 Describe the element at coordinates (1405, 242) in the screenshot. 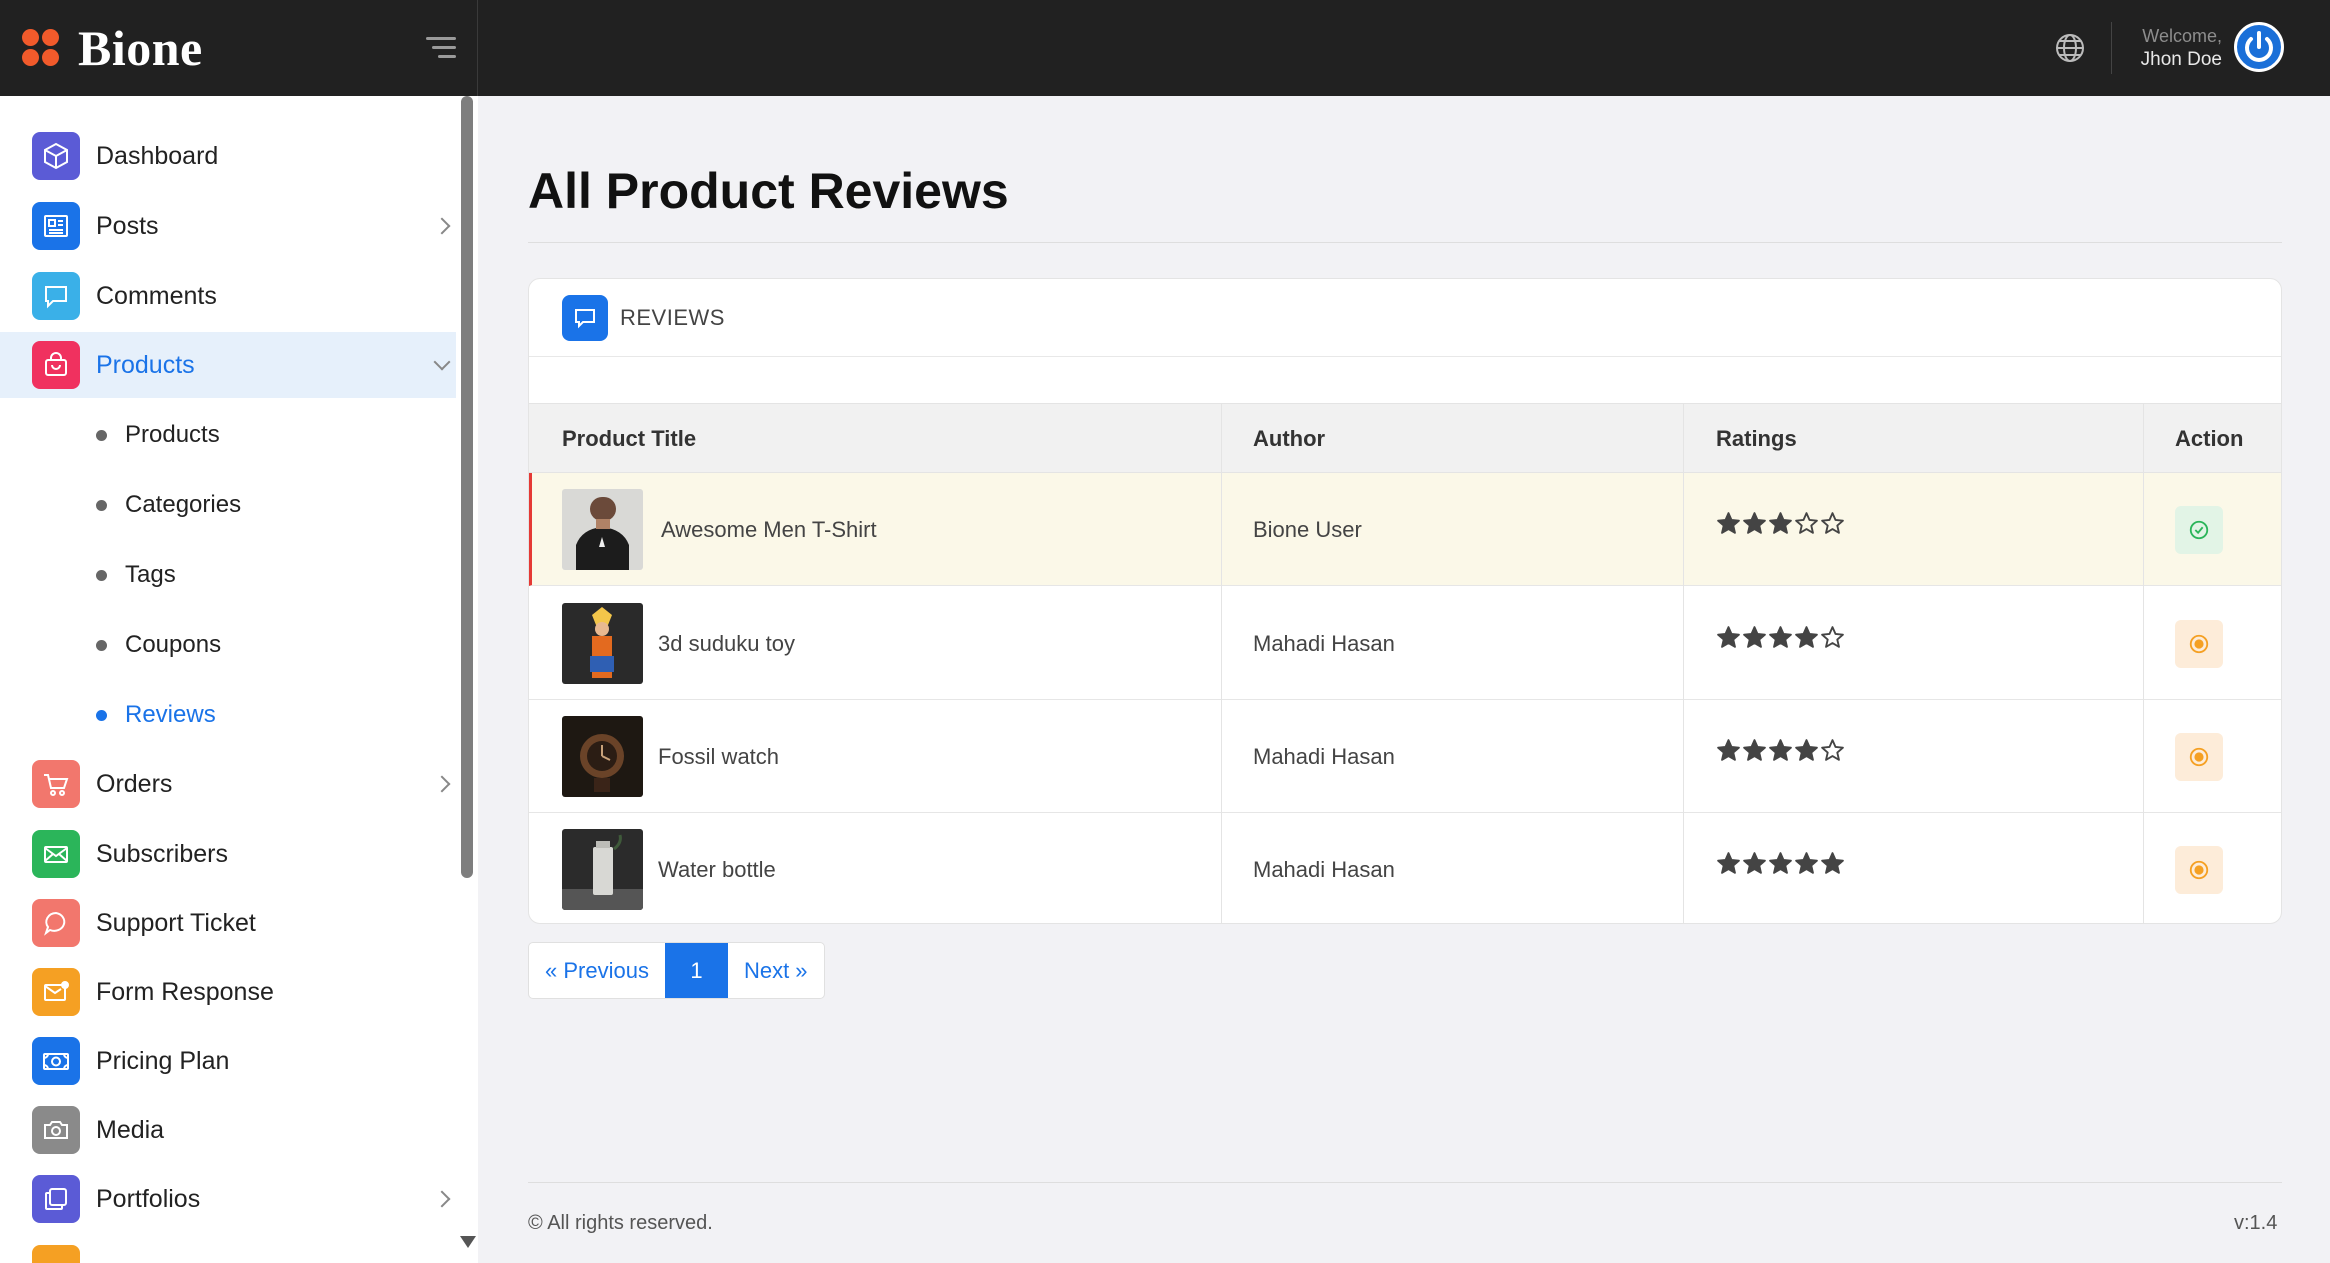

I see `title-divider` at that location.